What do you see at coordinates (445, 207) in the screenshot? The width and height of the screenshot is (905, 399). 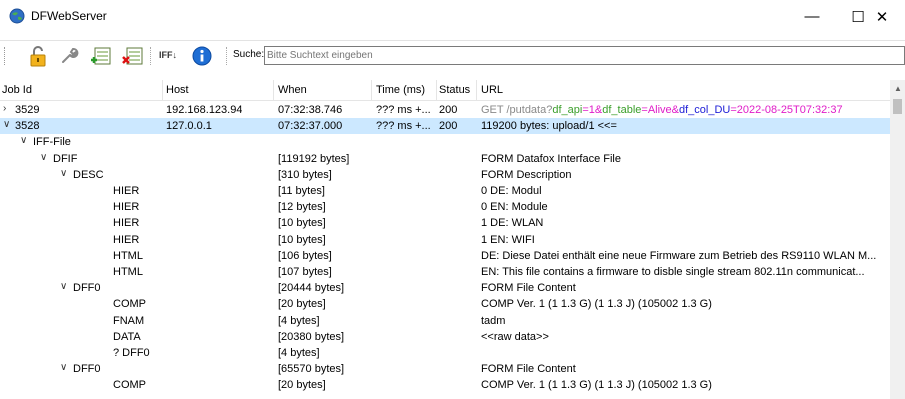 I see `table-row: HIER [12 bytes] 0 EN: Module` at bounding box center [445, 207].